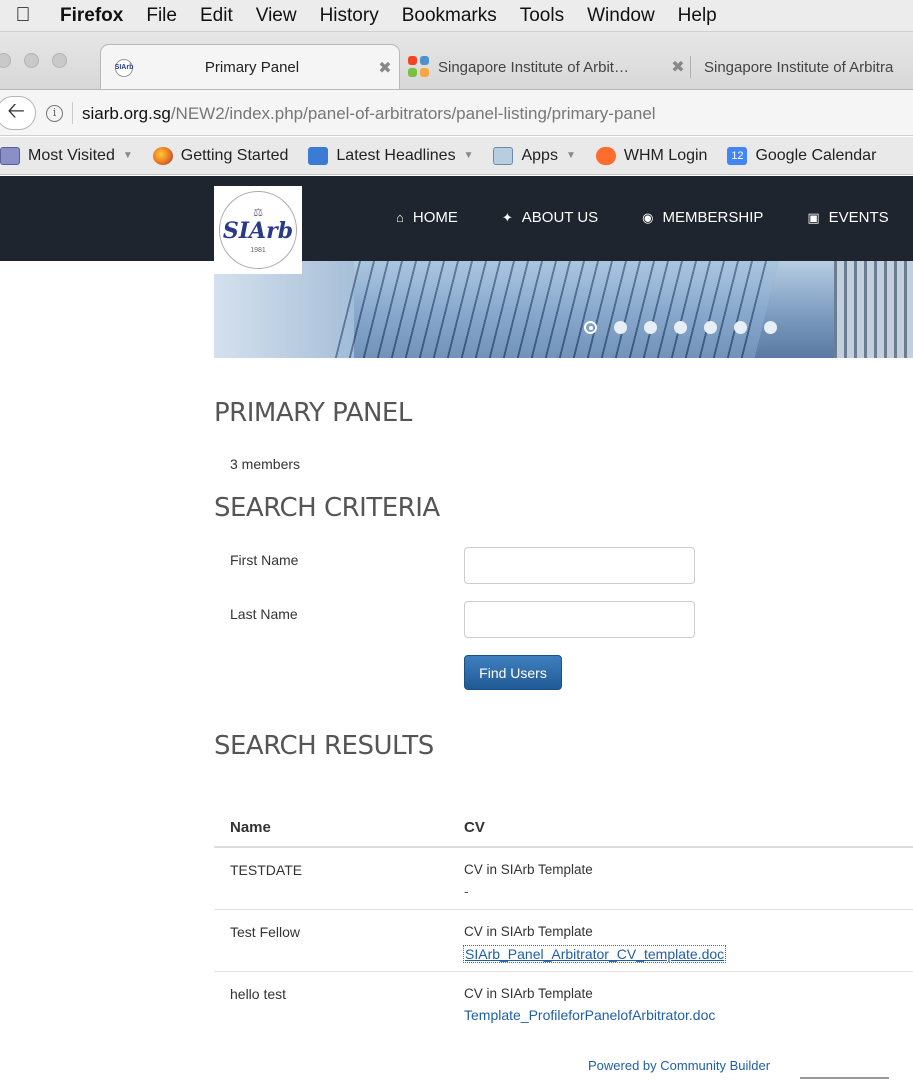 Image resolution: width=913 pixels, height=1080 pixels. Describe the element at coordinates (563, 879) in the screenshot. I see `table-row: TESTDATE CV in SIArb Template -` at that location.